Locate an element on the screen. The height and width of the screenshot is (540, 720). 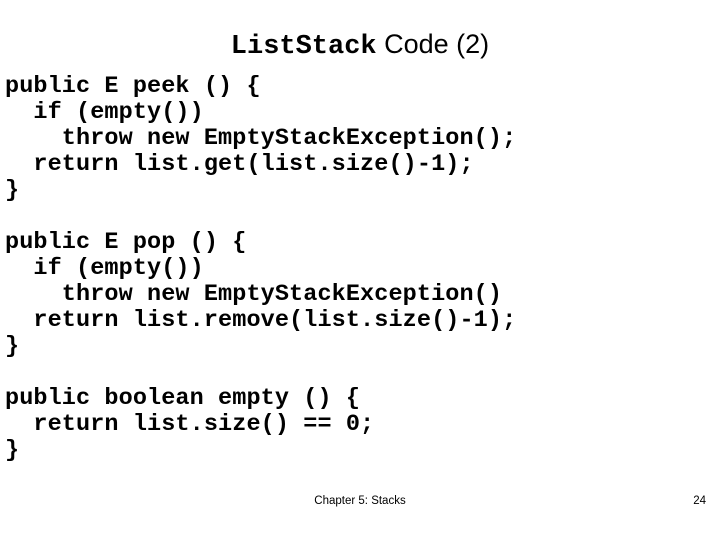
page-title-suffix: Code (2) is located at coordinates (433, 44).